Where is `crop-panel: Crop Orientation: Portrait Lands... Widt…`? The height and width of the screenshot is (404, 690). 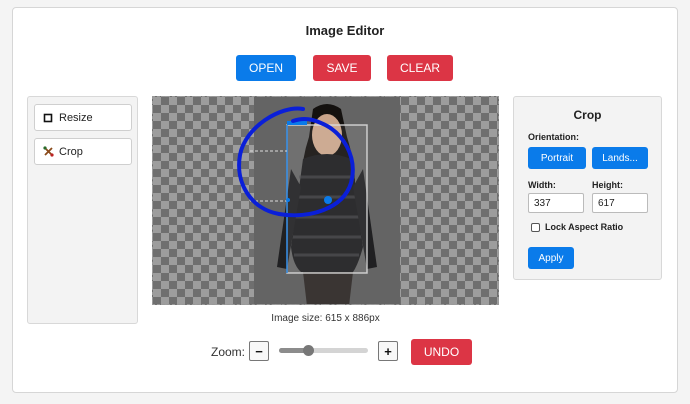
crop-panel: Crop Orientation: Portrait Lands... Widt… is located at coordinates (587, 188).